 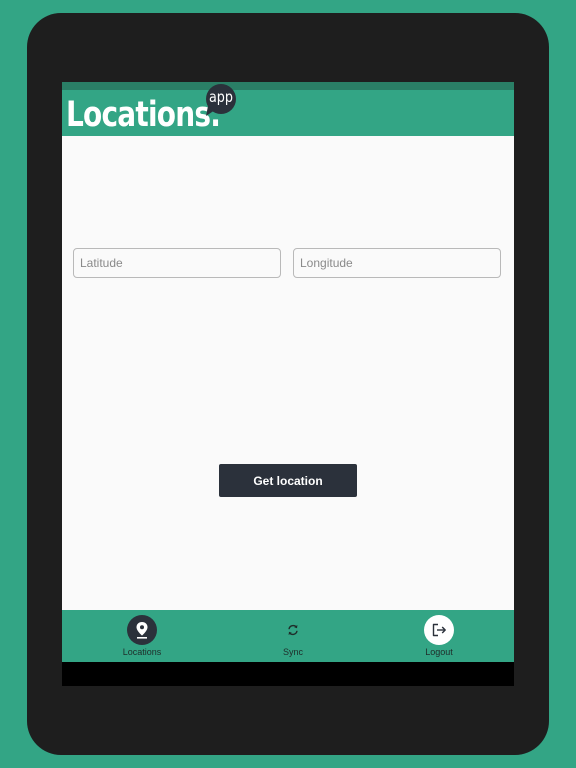 What do you see at coordinates (292, 652) in the screenshot?
I see `nav-label-sync: Sync` at bounding box center [292, 652].